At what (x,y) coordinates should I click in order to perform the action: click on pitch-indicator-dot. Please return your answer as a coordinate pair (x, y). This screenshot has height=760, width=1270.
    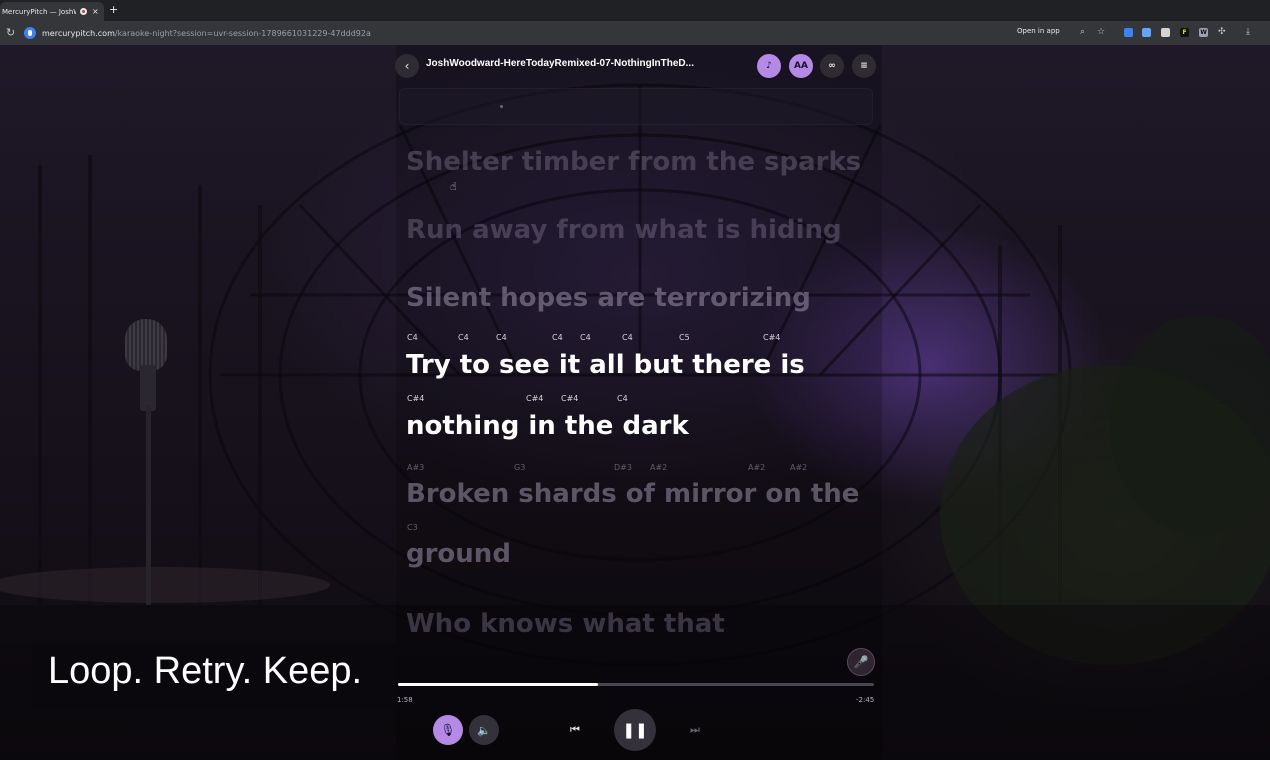
    Looking at the image, I should click on (501, 106).